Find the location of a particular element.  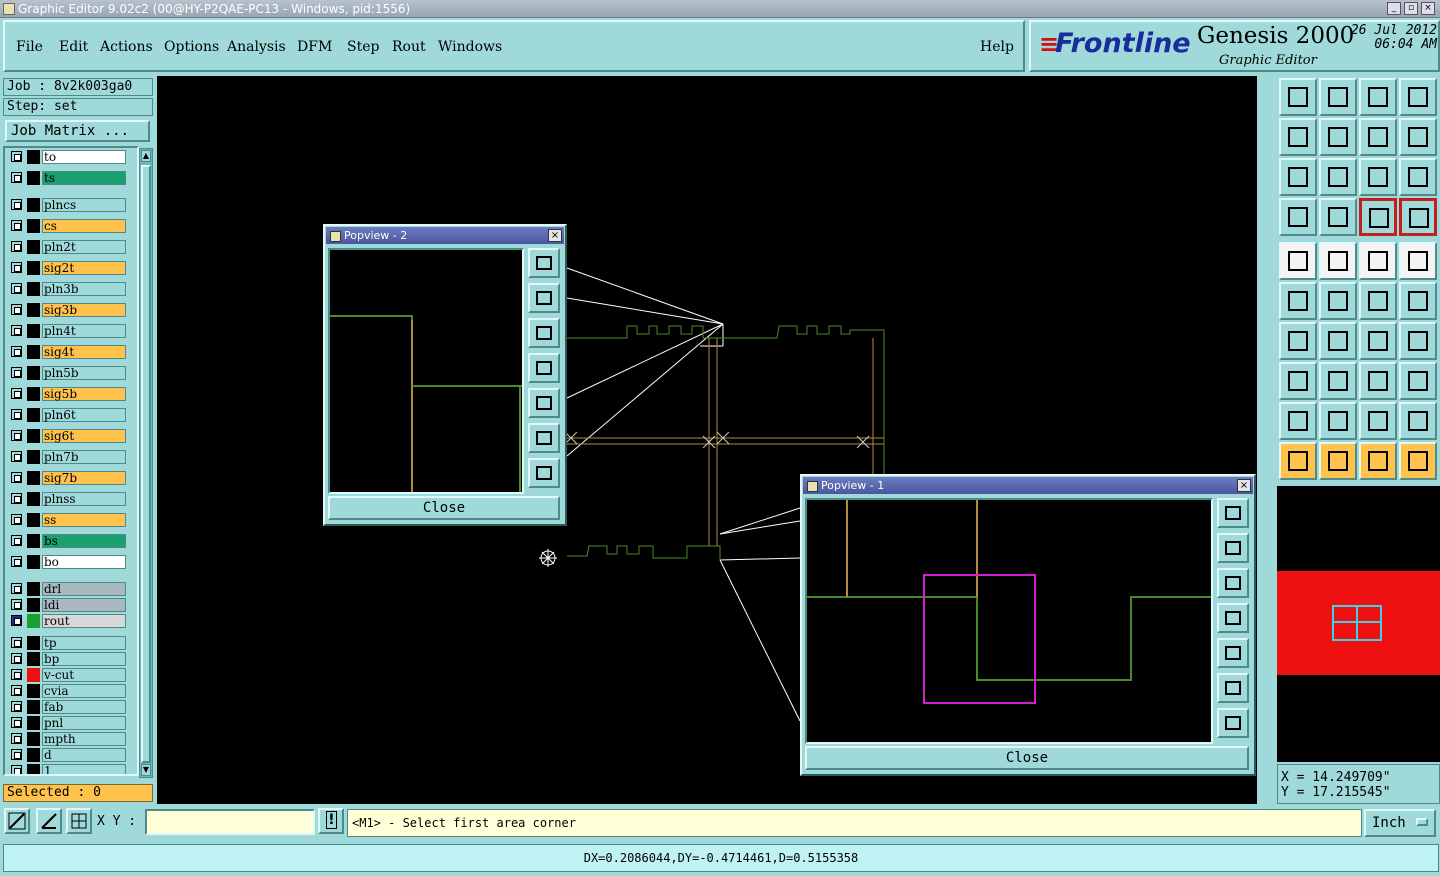

node-arc-icon is located at coordinates (1418, 301).